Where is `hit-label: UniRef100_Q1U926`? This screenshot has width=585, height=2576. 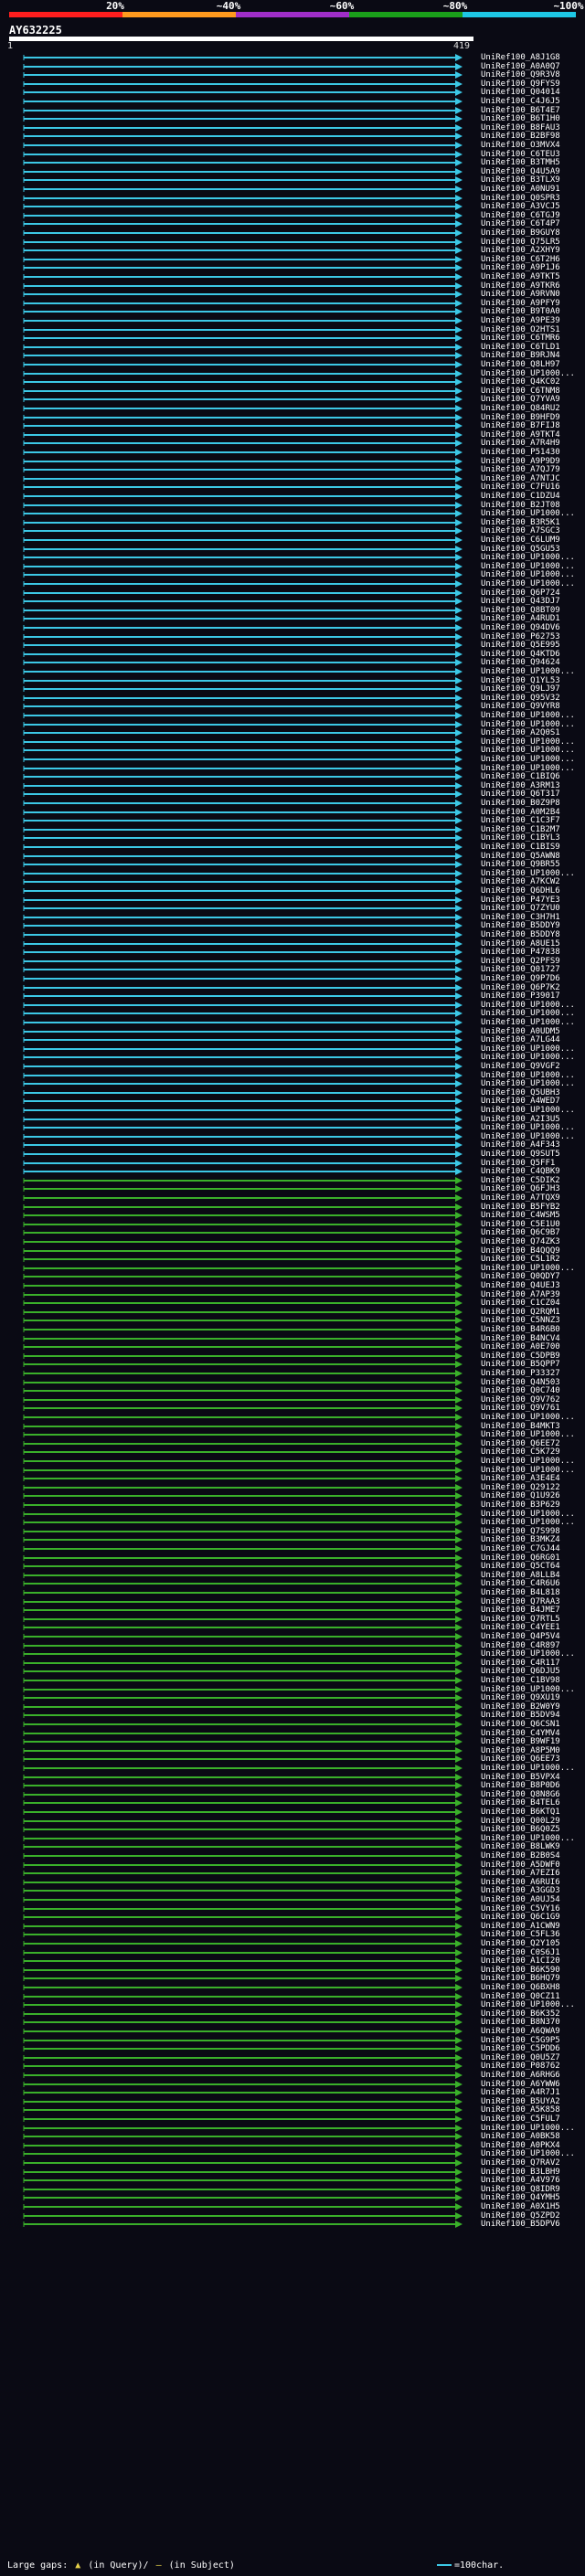
hit-label: UniRef100_Q1U926 is located at coordinates (532, 1495).